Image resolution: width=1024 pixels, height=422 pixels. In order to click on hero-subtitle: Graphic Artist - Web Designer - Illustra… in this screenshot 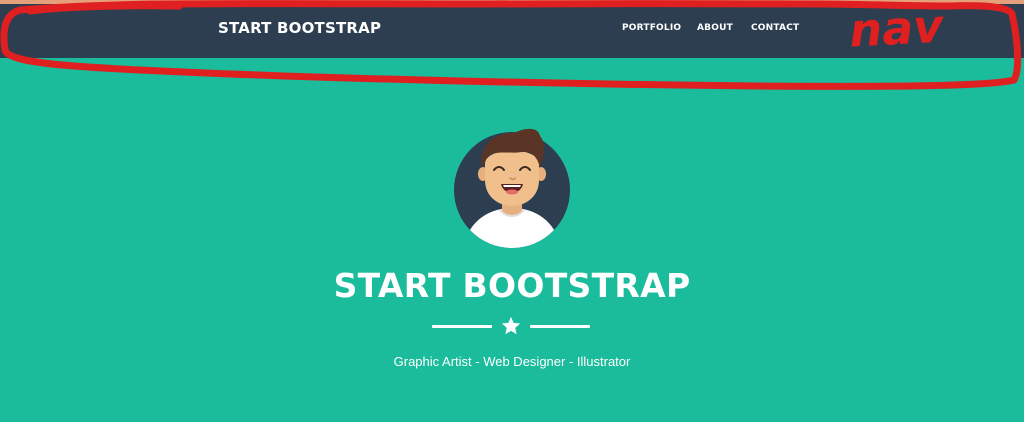, I will do `click(512, 361)`.